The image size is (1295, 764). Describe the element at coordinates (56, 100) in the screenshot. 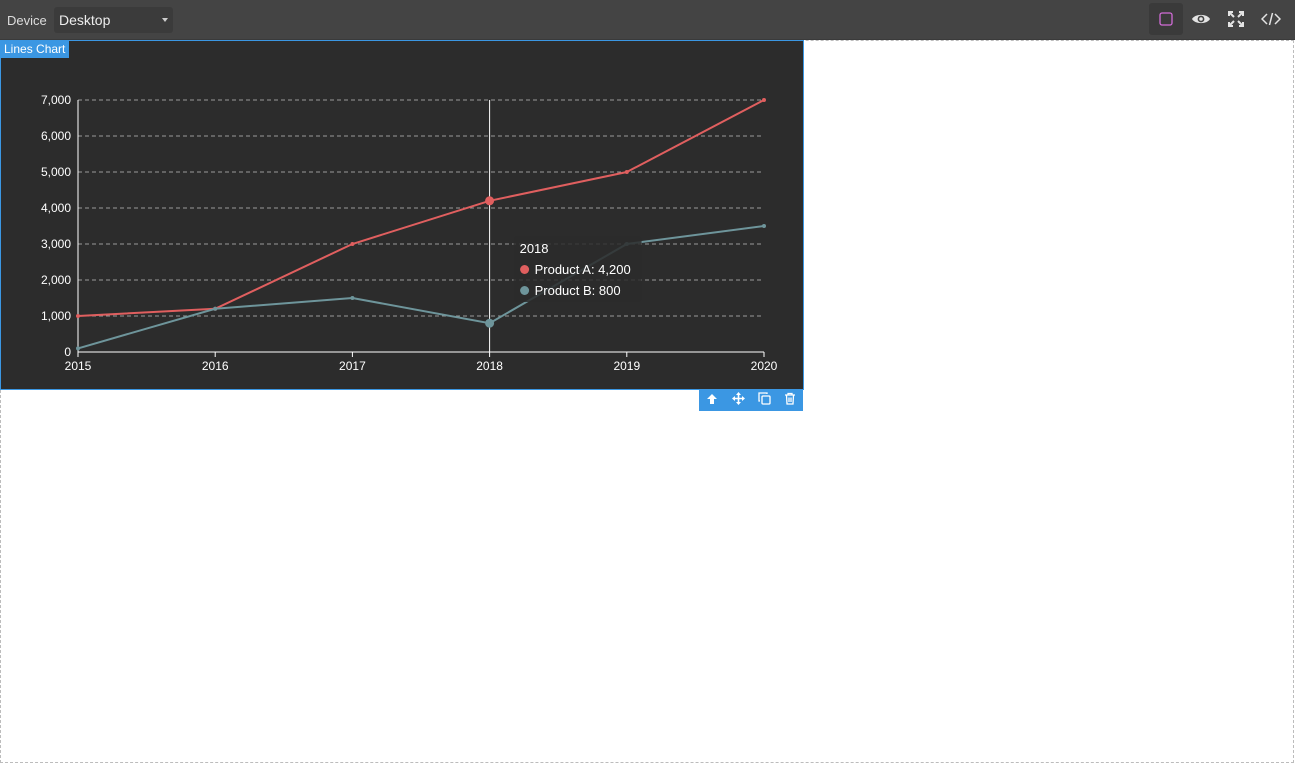

I see `y-tick-label: 7,000` at that location.